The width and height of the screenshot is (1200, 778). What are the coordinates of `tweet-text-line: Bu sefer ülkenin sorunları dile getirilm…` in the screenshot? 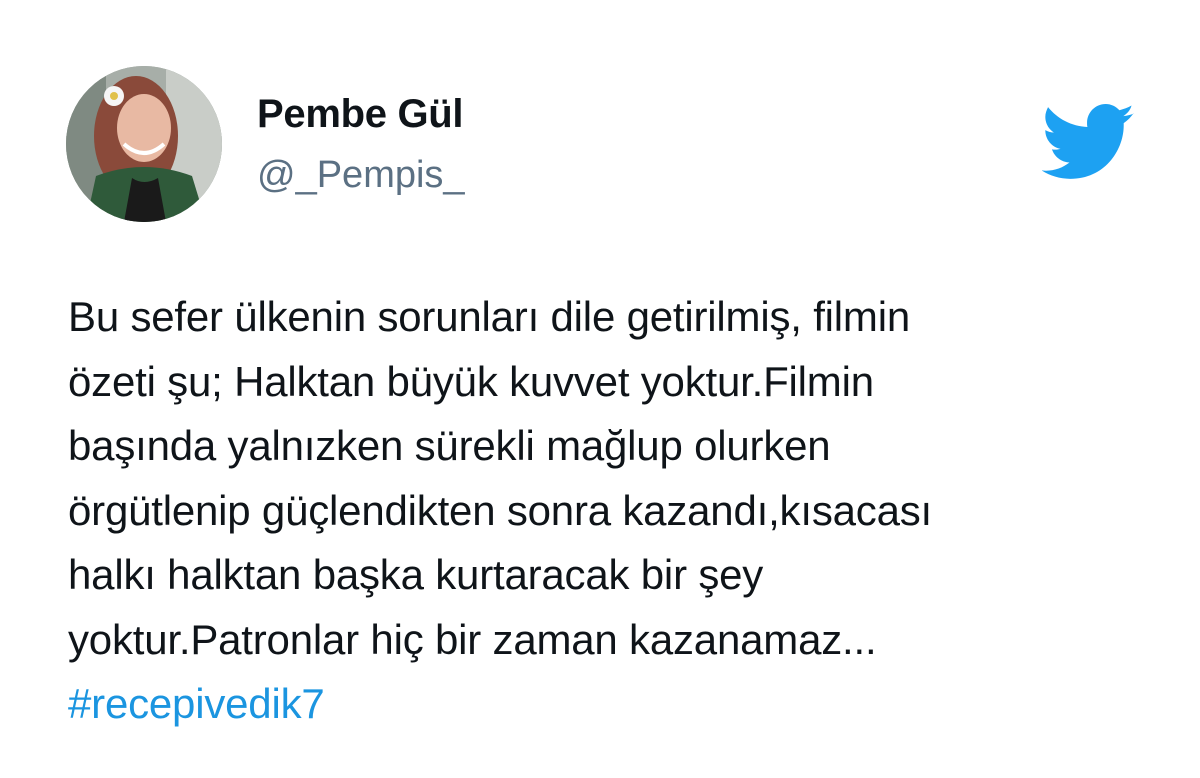 It's located at (489, 316).